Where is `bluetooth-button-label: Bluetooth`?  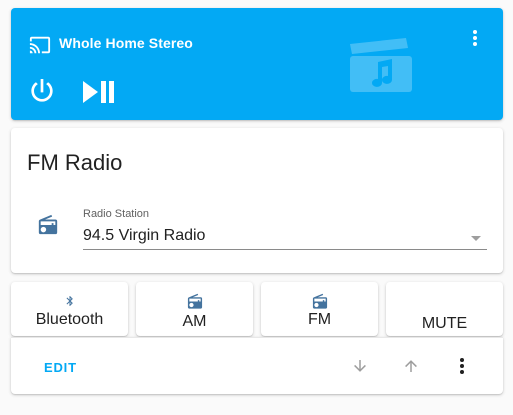
bluetooth-button-label: Bluetooth is located at coordinates (69, 319).